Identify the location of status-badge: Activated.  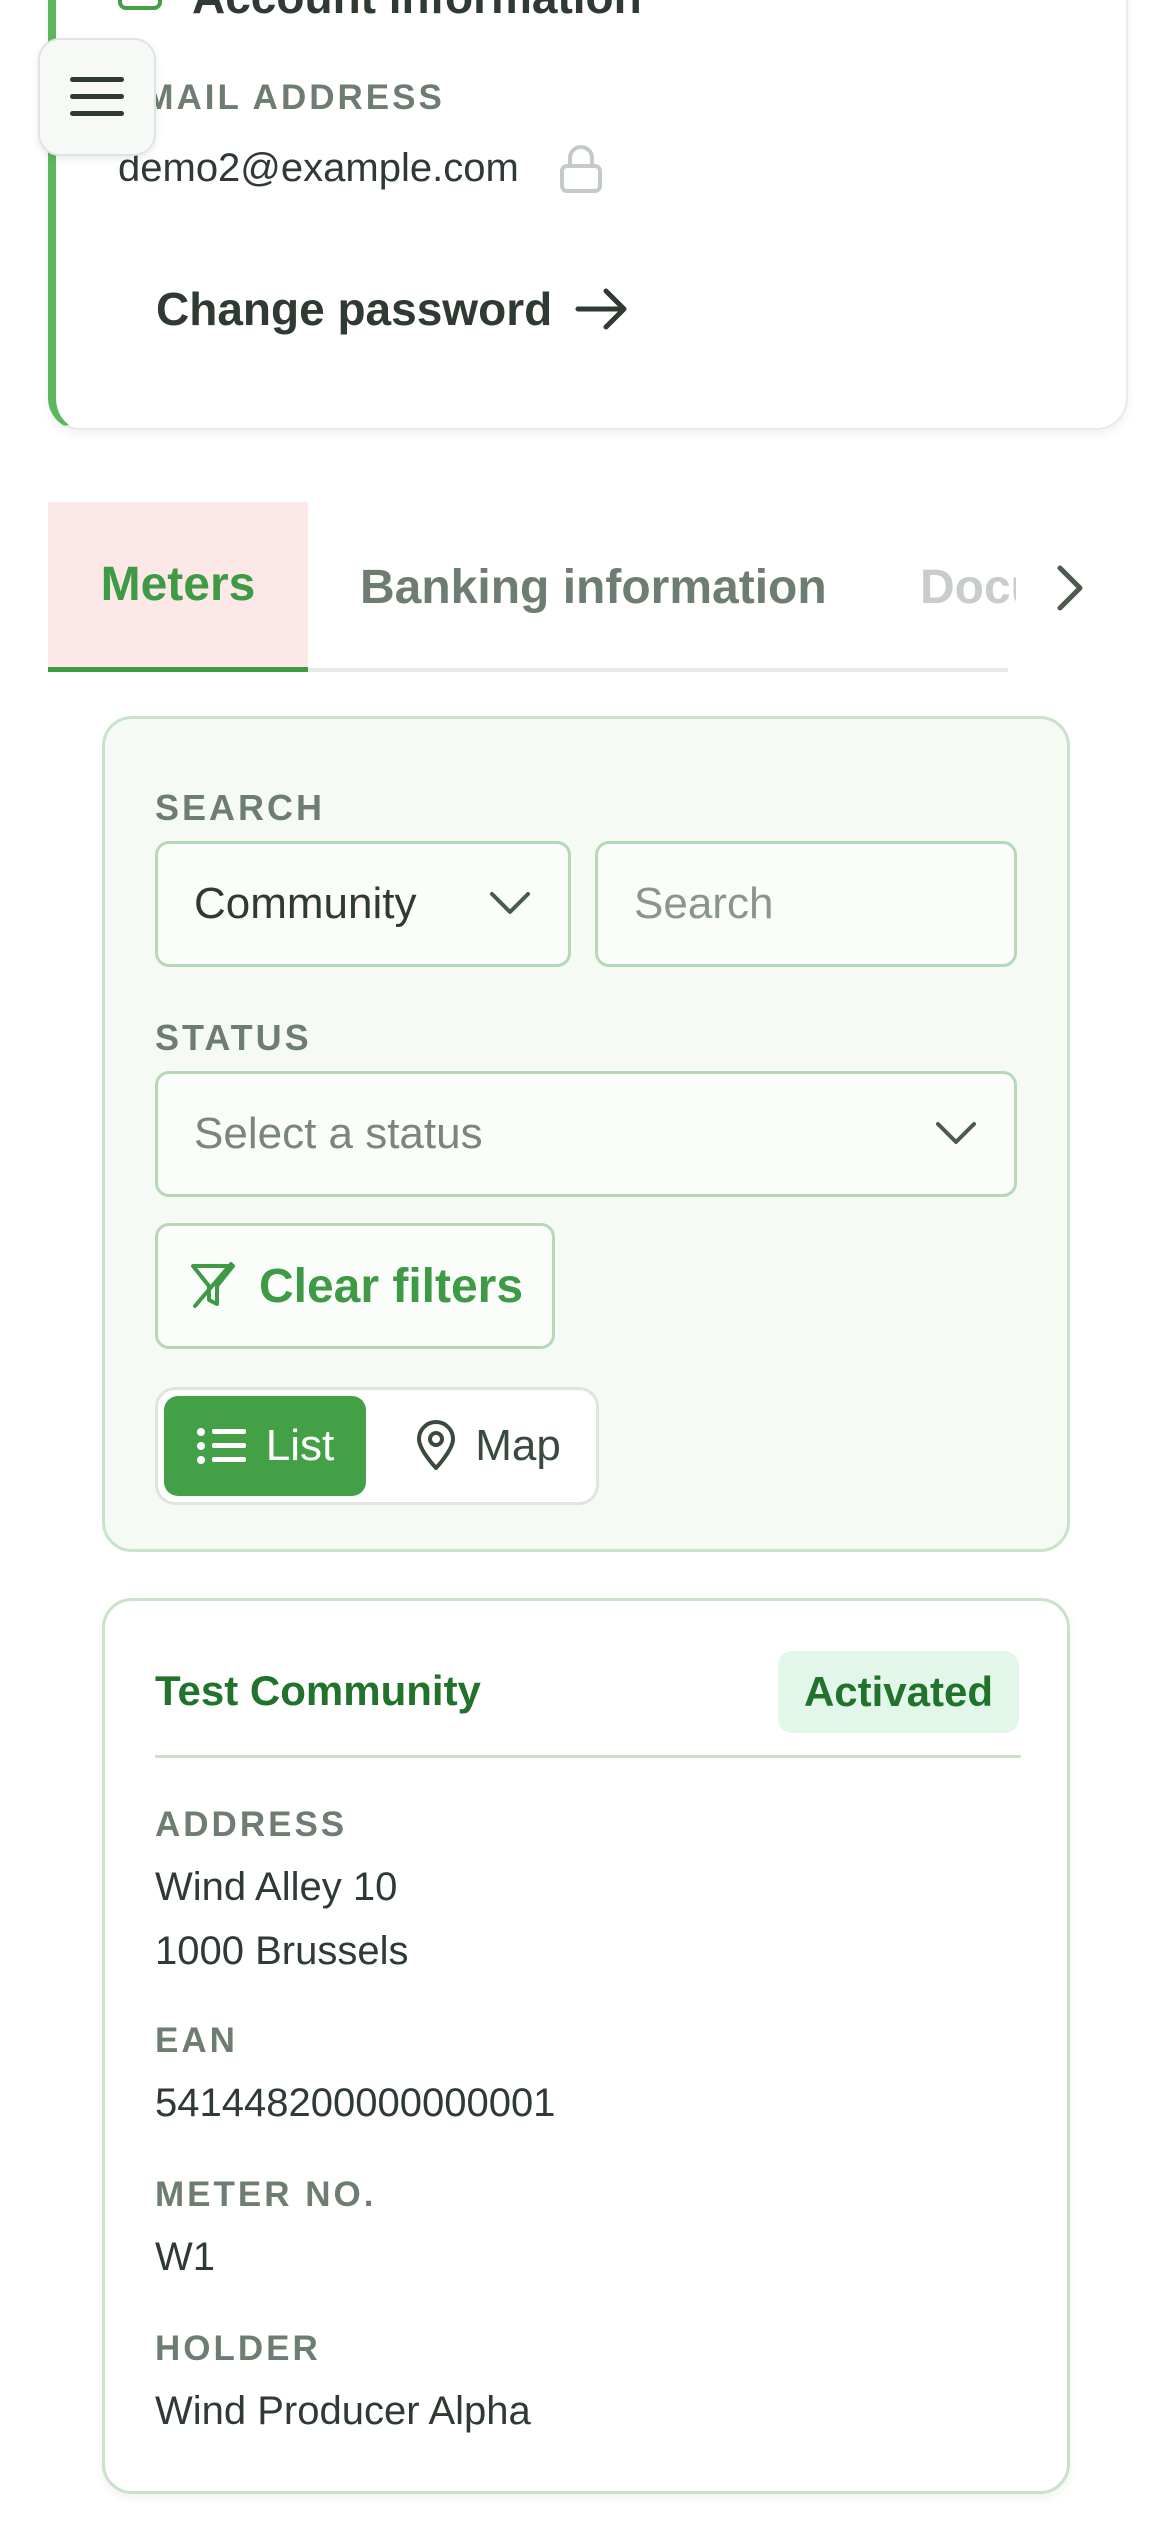
(898, 1692).